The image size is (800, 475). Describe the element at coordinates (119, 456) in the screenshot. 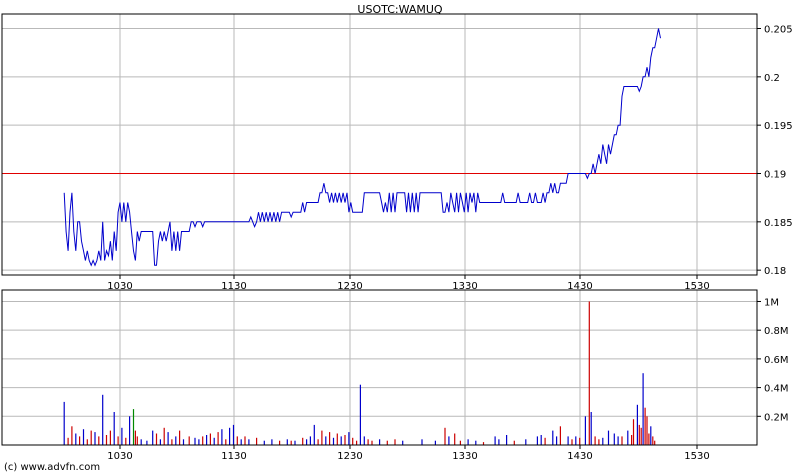

I see `volume-x-tick-label: 1030` at that location.